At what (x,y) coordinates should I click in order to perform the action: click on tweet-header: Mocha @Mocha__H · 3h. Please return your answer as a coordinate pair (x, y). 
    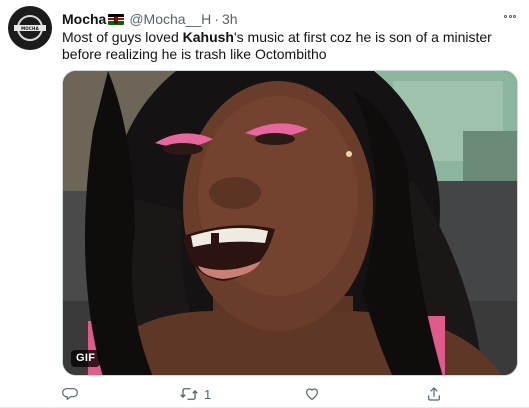
    Looking at the image, I should click on (150, 19).